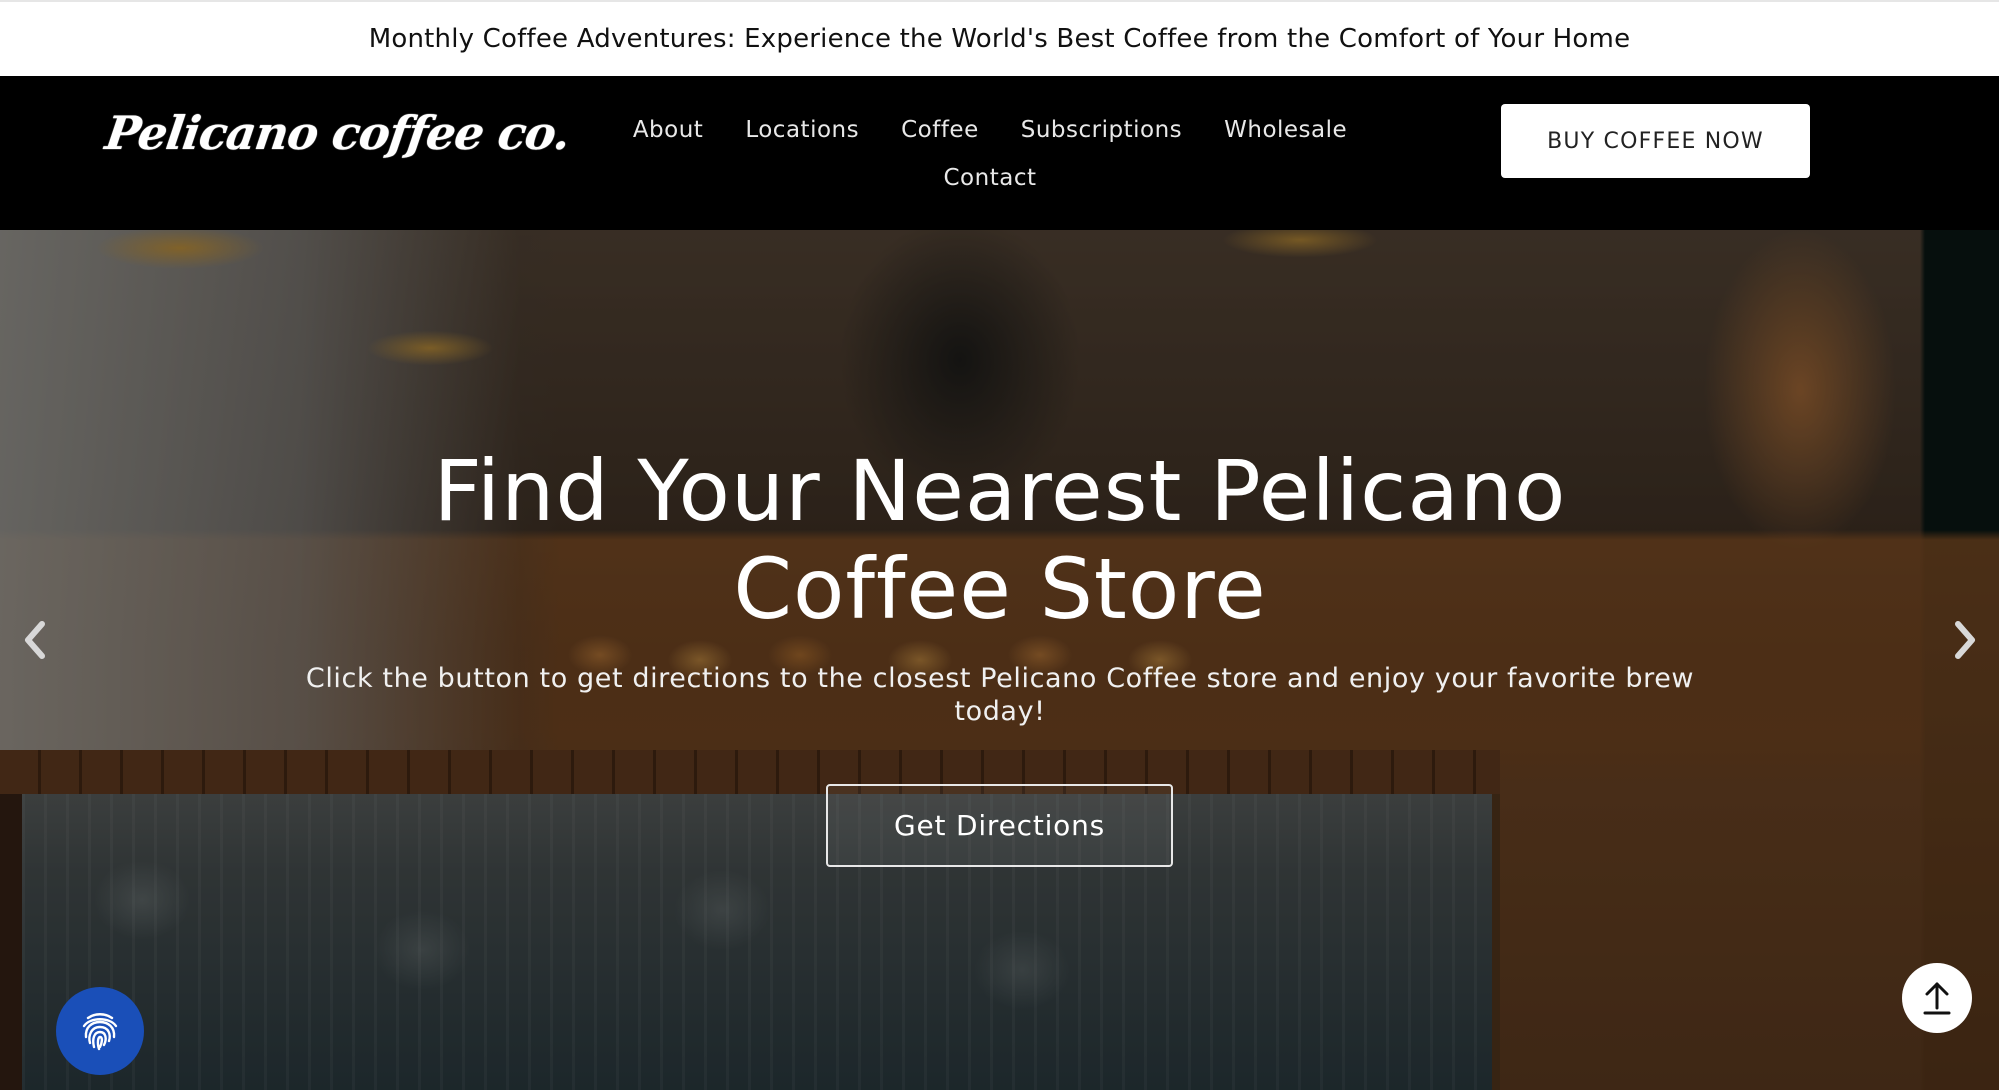  What do you see at coordinates (999, 825) in the screenshot?
I see `get-directions-button: Get Directions` at bounding box center [999, 825].